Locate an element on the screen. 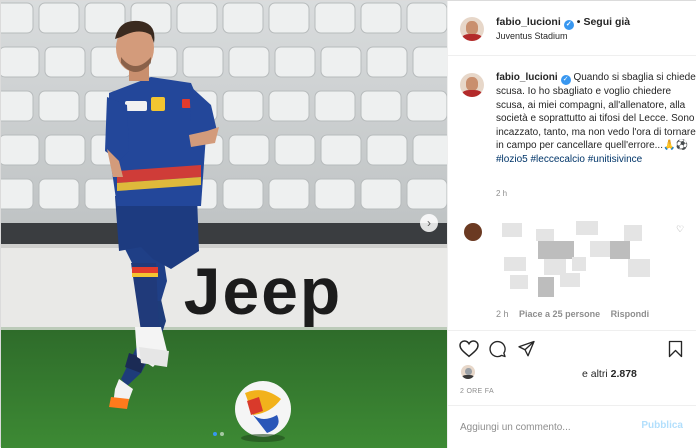 The width and height of the screenshot is (696, 448). bookmark-icon is located at coordinates (675, 349).